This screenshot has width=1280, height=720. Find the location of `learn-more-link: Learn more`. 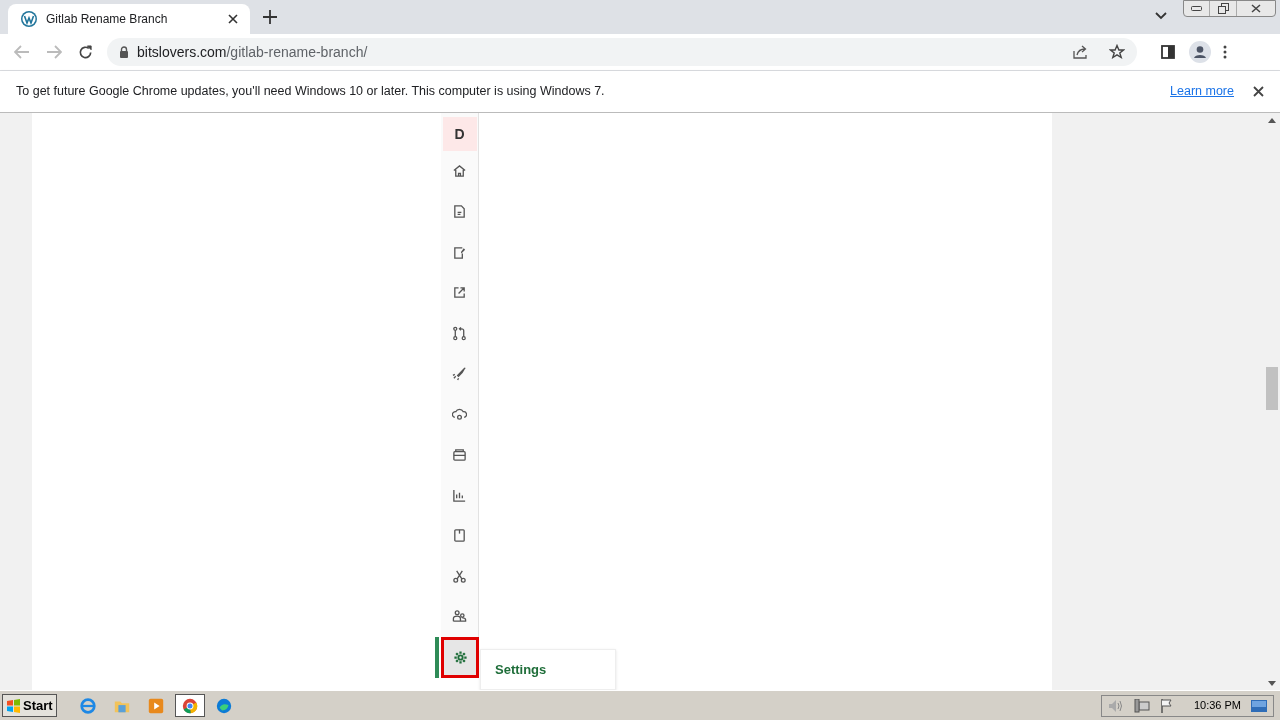

learn-more-link: Learn more is located at coordinates (1202, 91).